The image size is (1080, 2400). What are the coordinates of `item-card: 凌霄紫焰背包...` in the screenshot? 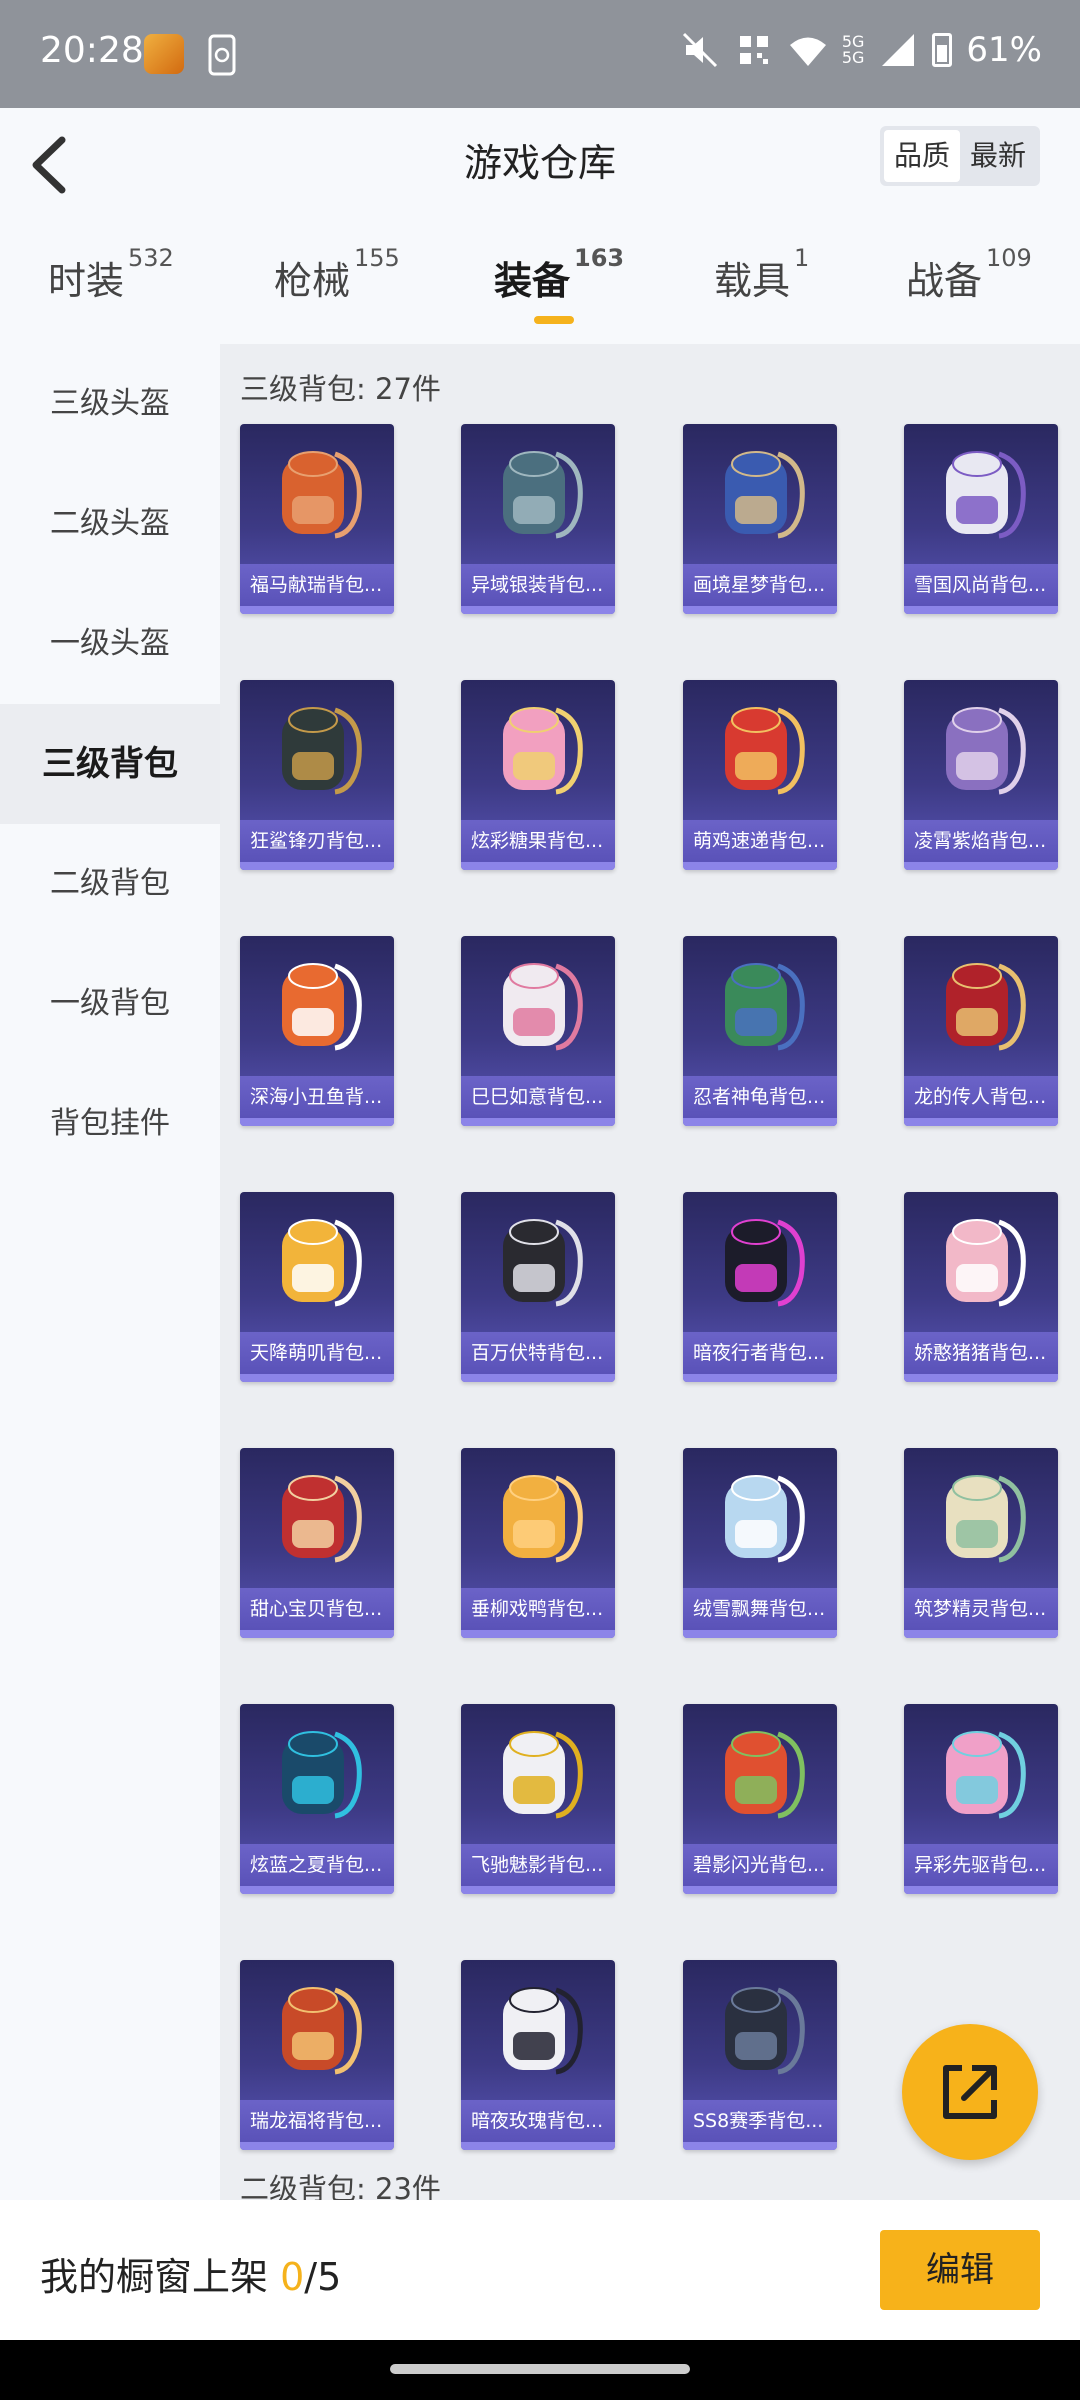 It's located at (981, 775).